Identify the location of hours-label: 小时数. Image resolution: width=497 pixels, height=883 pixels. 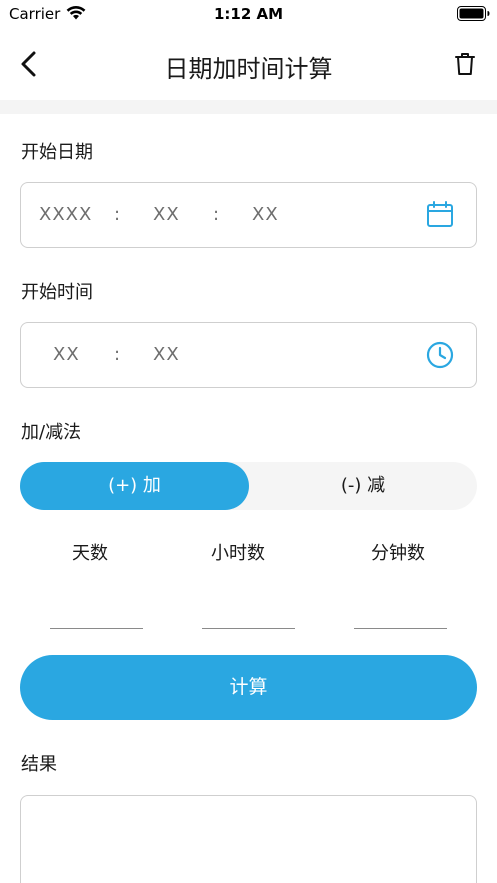
(238, 553).